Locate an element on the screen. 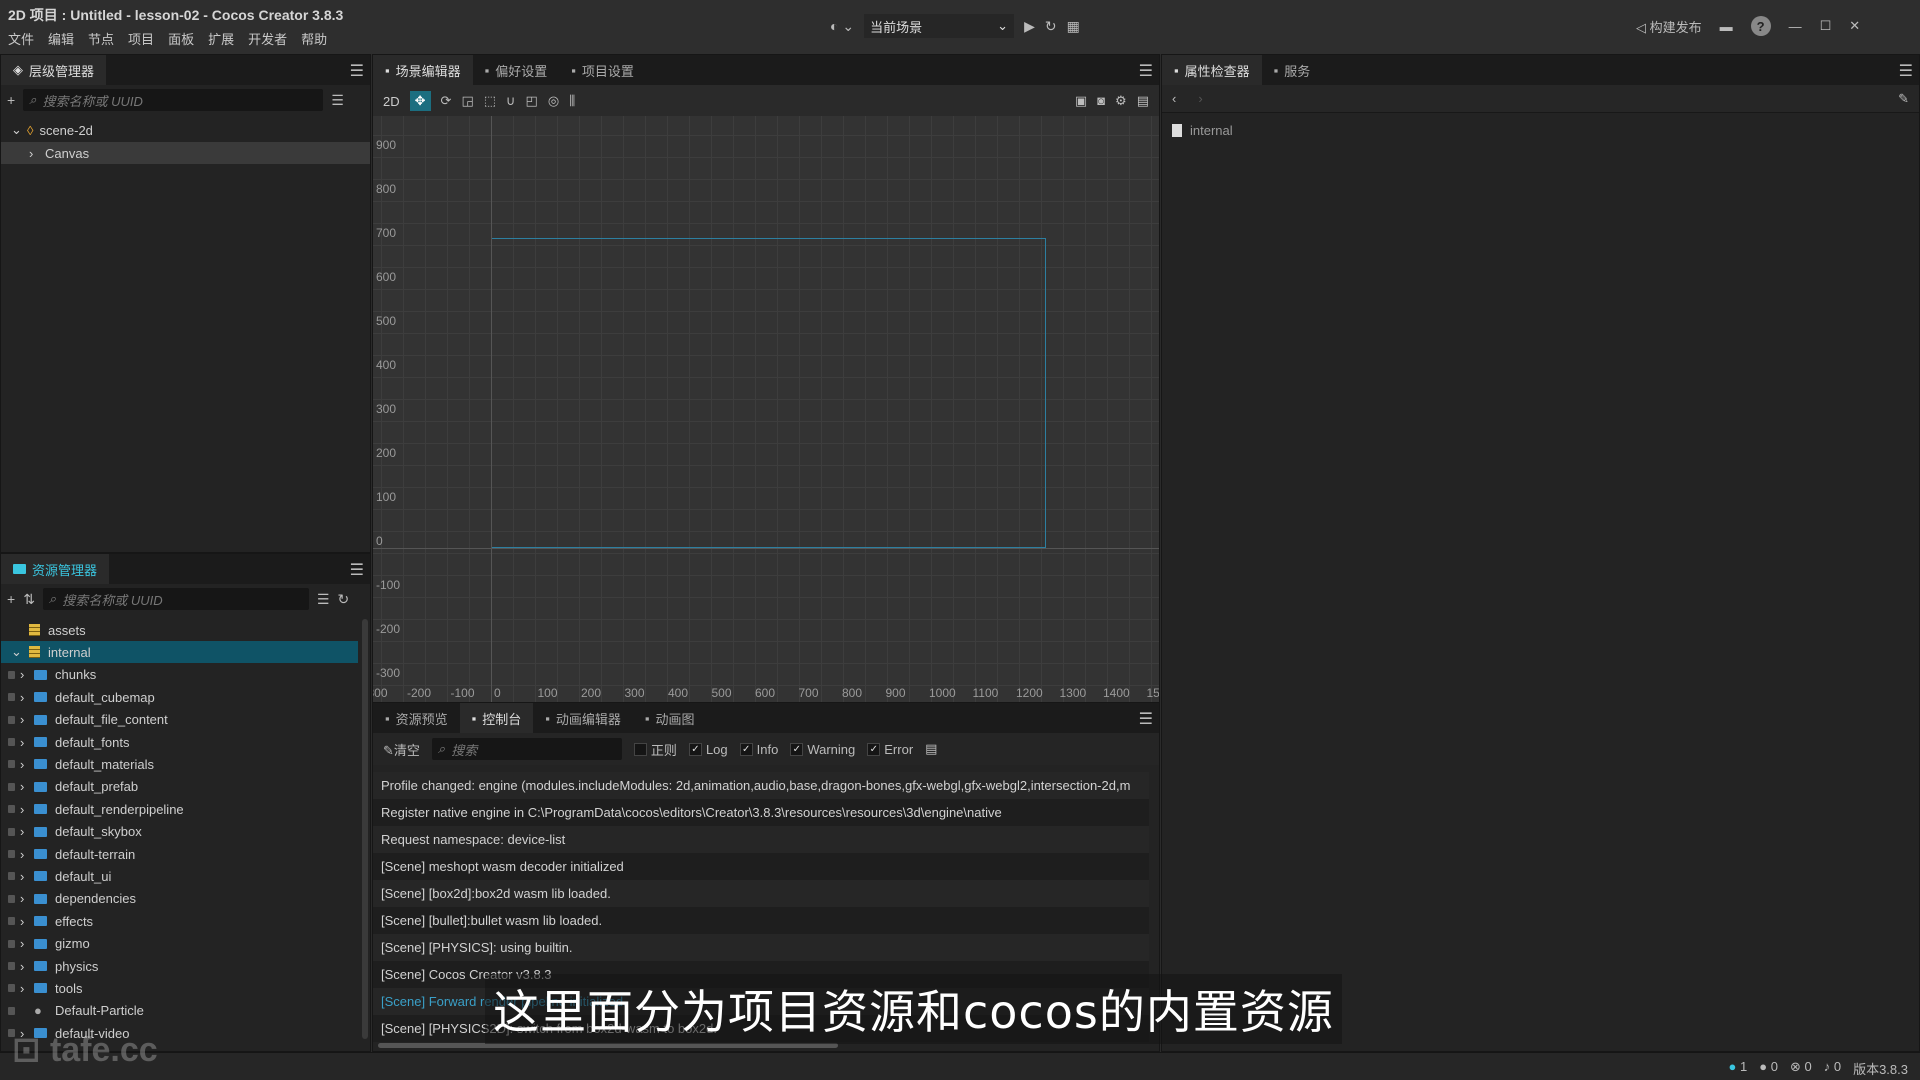 The width and height of the screenshot is (1920, 1080). tab: ▪ 属性检查器 is located at coordinates (1212, 70).